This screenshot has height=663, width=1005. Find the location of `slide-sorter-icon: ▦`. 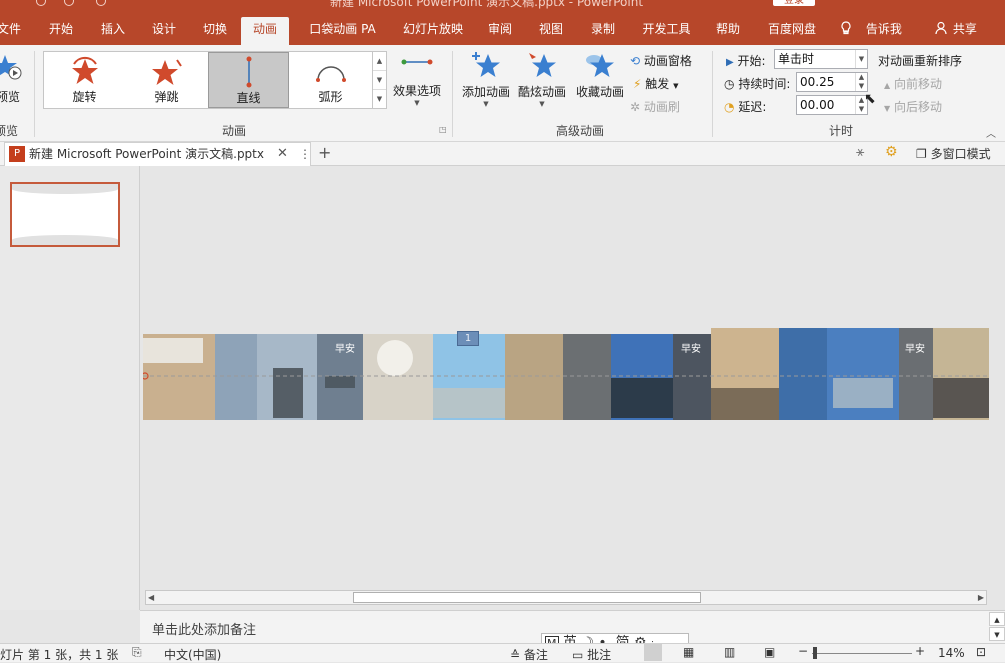

slide-sorter-icon: ▦ is located at coordinates (688, 652).